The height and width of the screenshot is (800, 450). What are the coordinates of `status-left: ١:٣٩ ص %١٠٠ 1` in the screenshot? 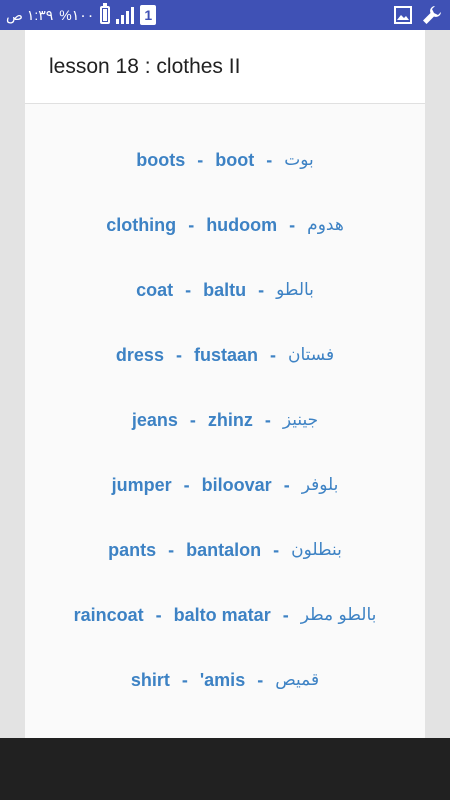 It's located at (81, 15).